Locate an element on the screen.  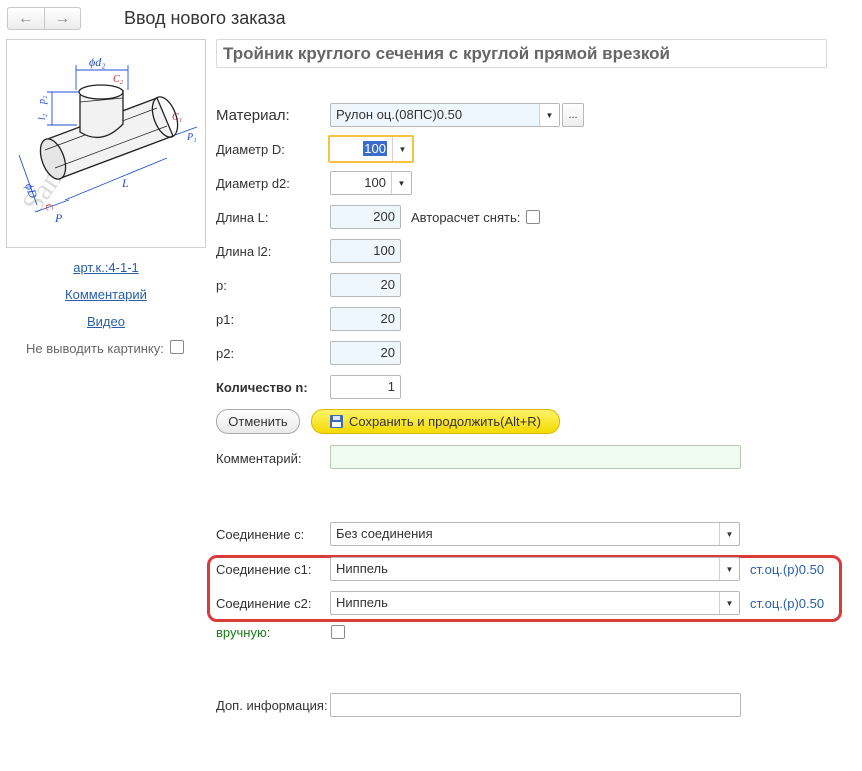
comment-input is located at coordinates (535, 457).